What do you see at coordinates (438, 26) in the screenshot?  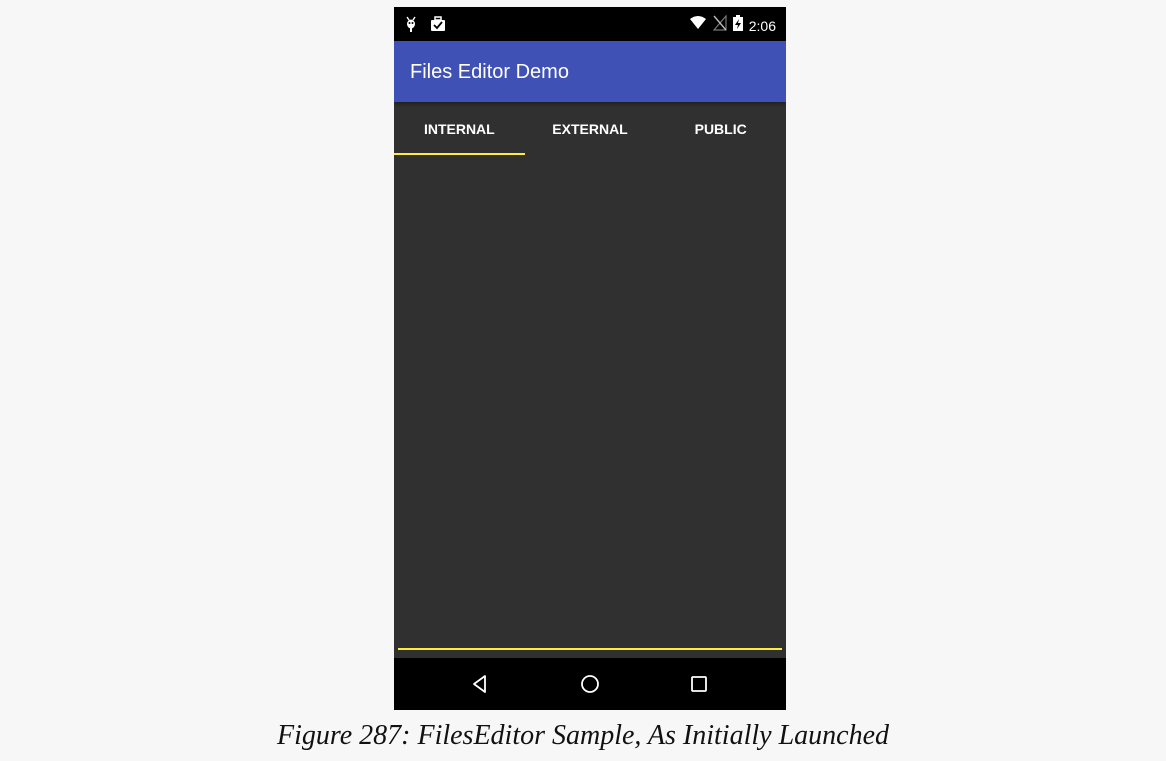 I see `briefcase-check-icon` at bounding box center [438, 26].